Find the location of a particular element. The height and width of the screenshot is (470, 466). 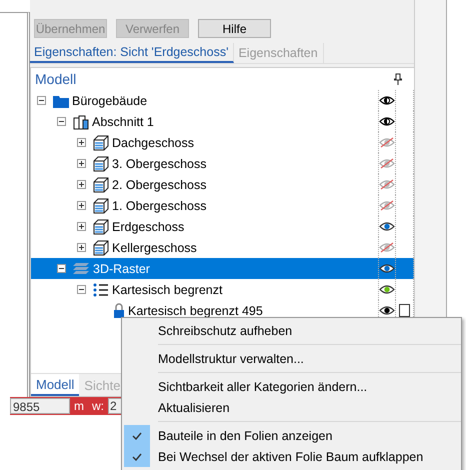

menu-item-label: Bauteile in den Folien anzeigen is located at coordinates (245, 435).